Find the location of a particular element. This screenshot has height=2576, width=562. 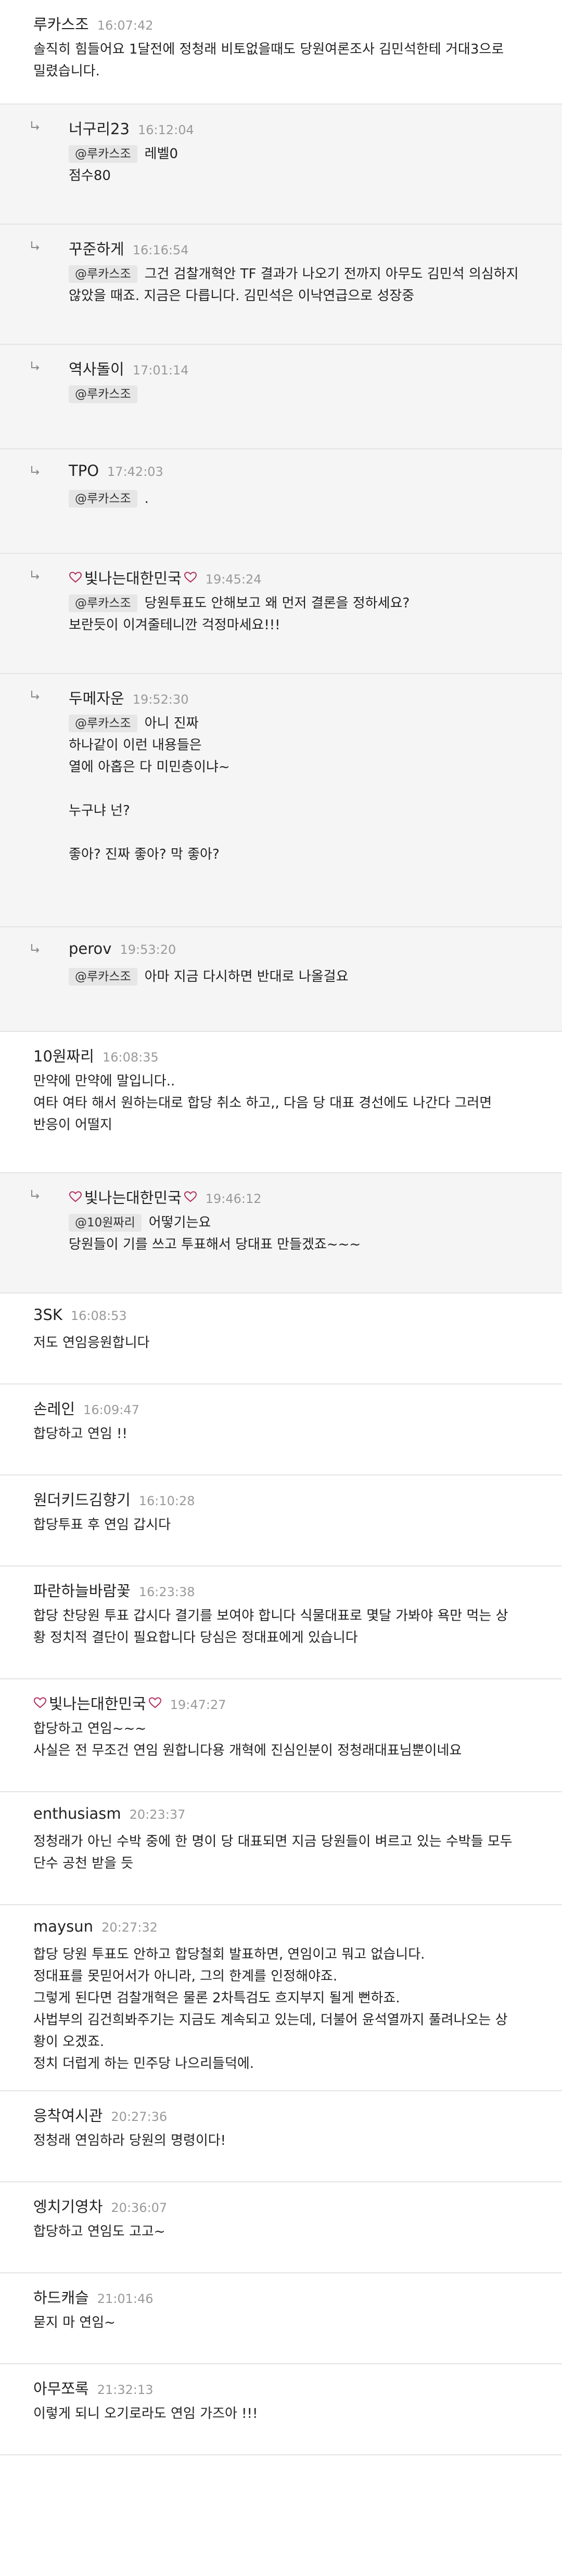

author-name: 손레인 is located at coordinates (54, 1409).